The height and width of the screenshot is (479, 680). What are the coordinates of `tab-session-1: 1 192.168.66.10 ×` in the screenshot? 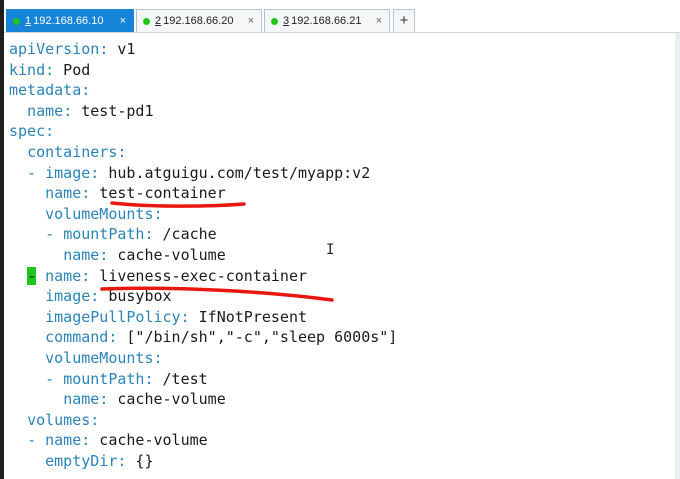 It's located at (70, 20).